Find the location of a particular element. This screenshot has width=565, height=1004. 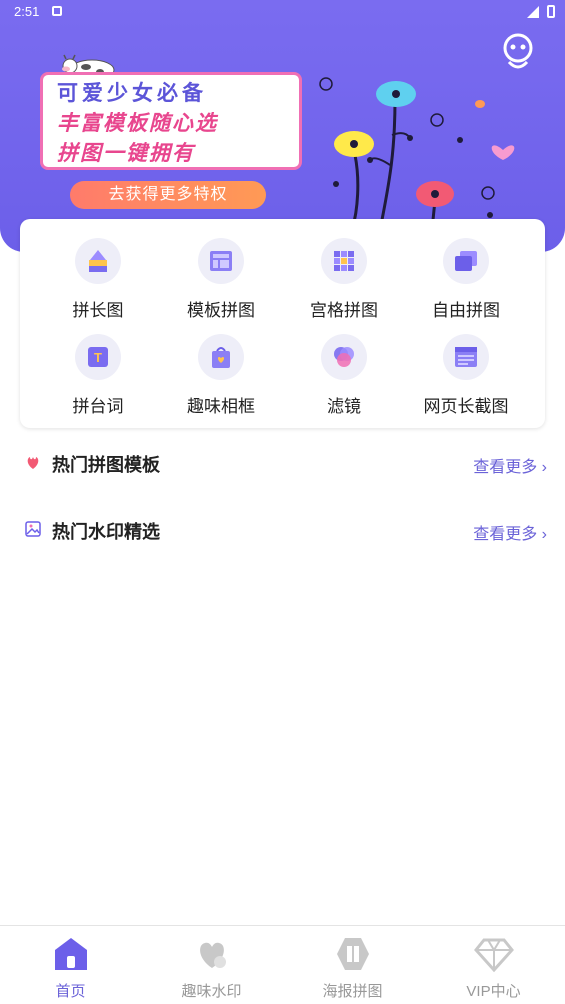

section-hot-watermarks: 热门水印精选 查看更多 › is located at coordinates (282, 529).